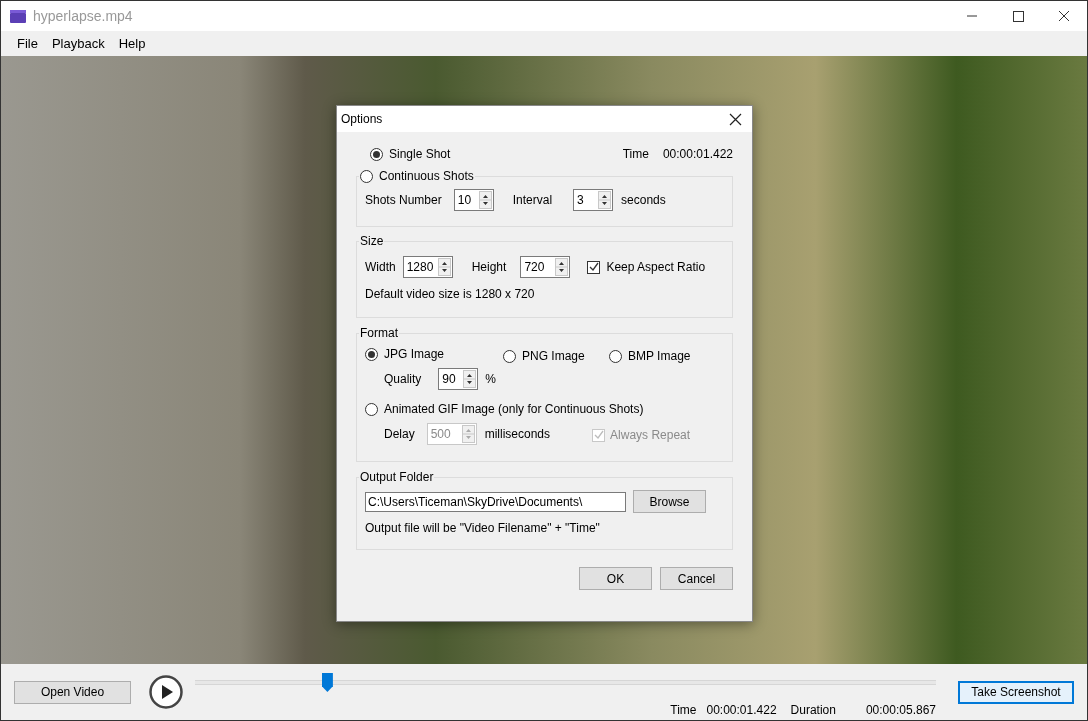  I want to click on number-spinner: 90, so click(458, 379).